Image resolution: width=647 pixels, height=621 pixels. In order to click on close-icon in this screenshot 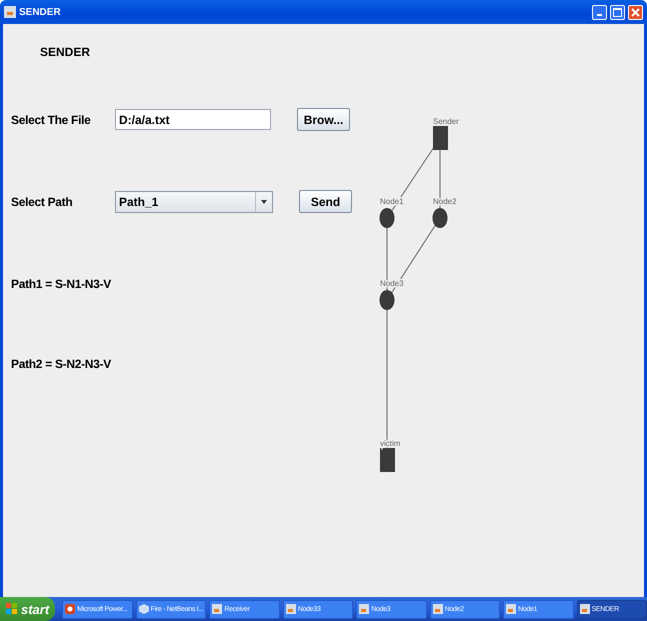, I will do `click(635, 12)`.